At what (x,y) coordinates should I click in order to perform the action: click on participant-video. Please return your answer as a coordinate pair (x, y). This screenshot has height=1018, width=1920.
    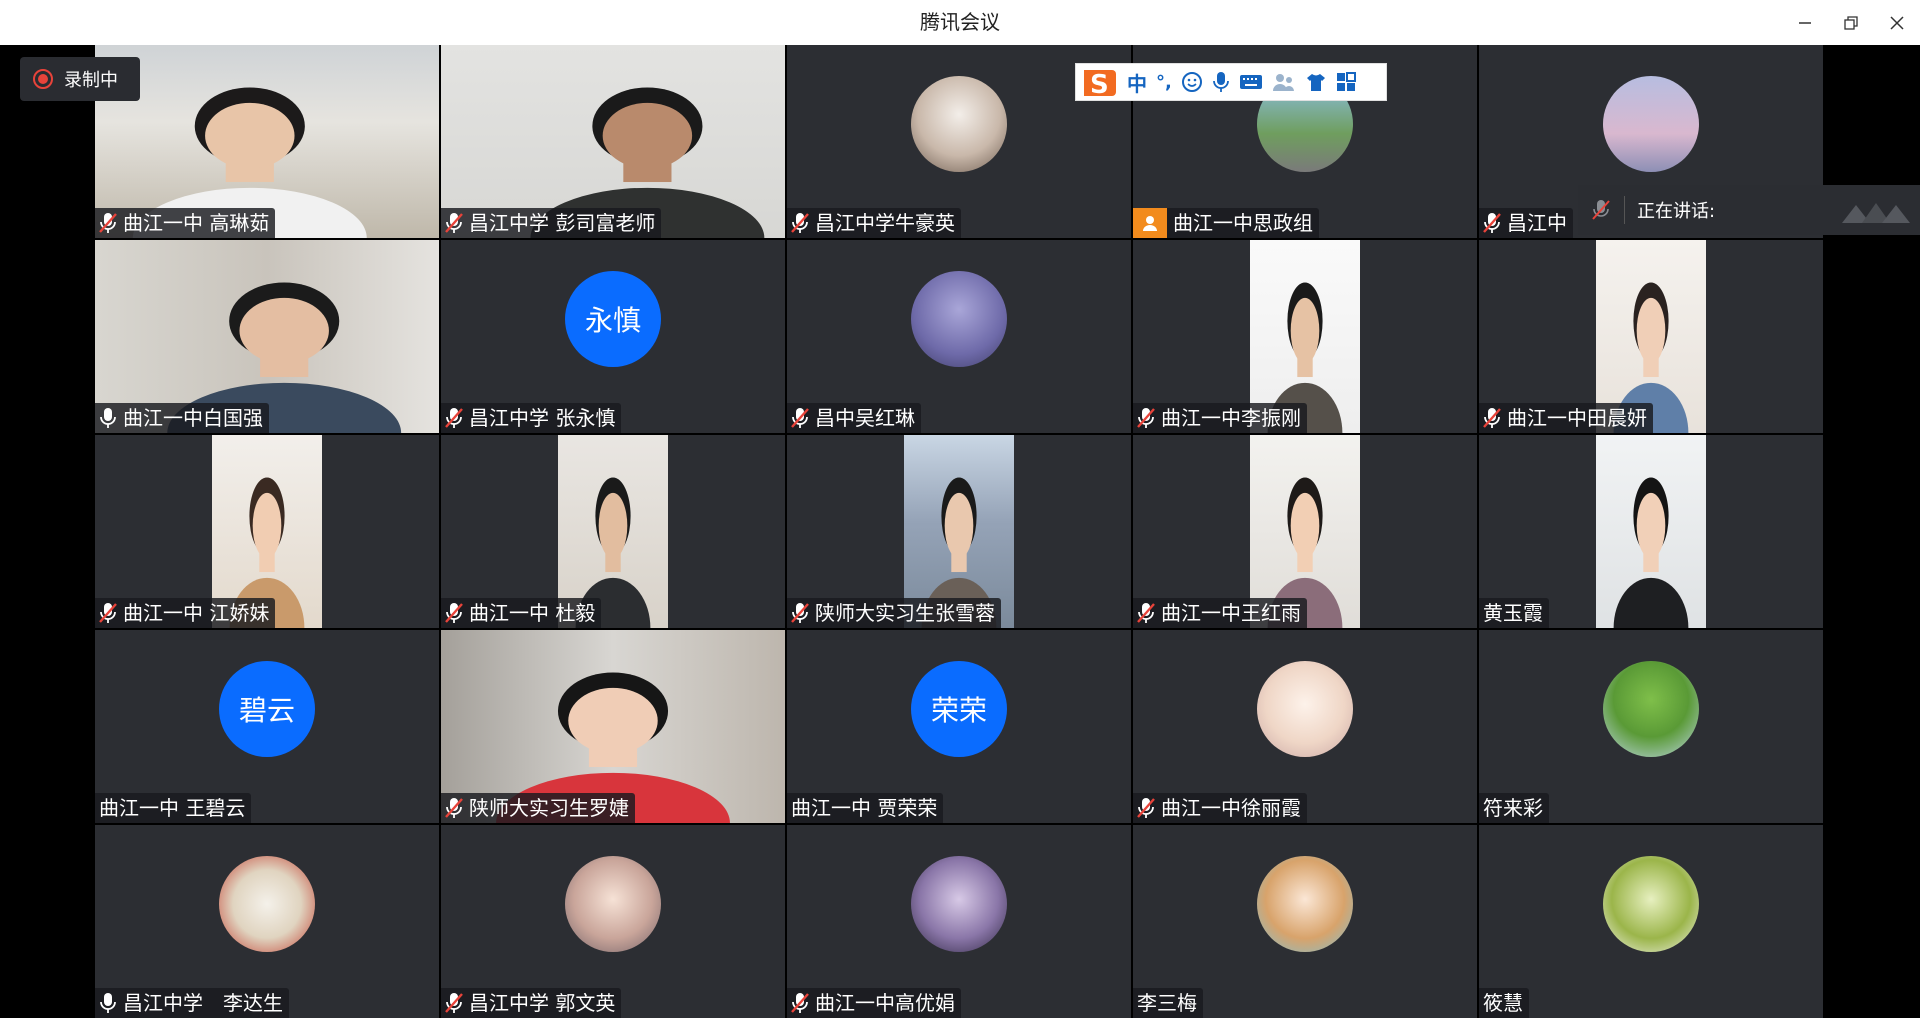
    Looking at the image, I should click on (1651, 531).